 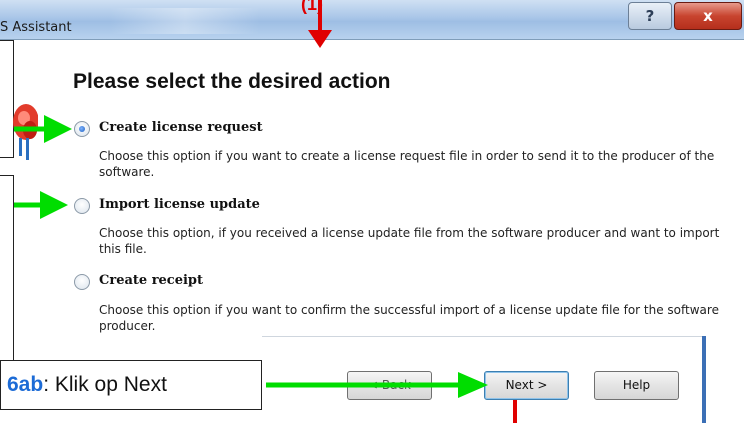 What do you see at coordinates (704, 379) in the screenshot?
I see `window-right-border` at bounding box center [704, 379].